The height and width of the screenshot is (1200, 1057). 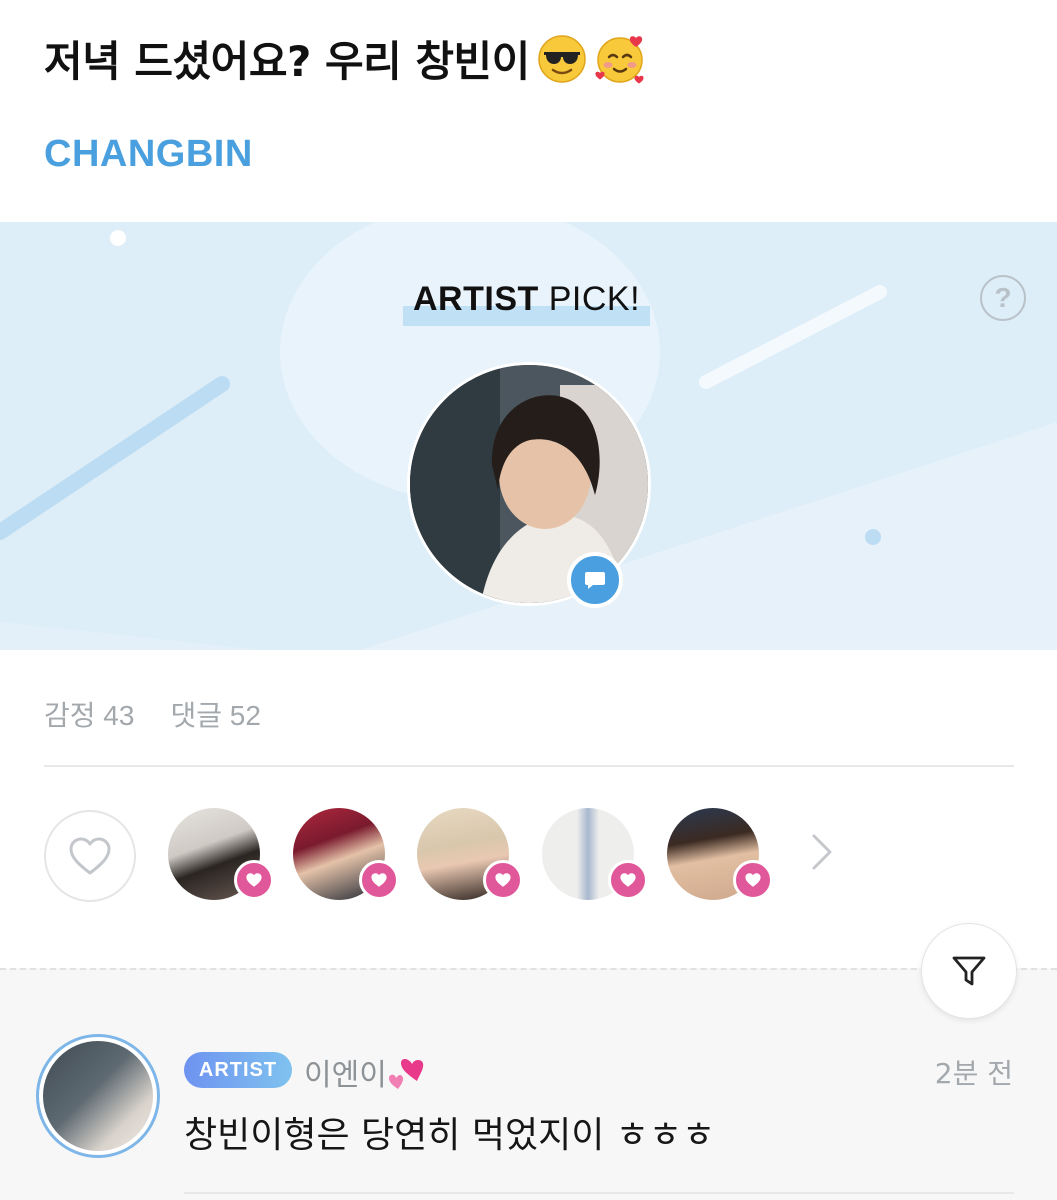 I want to click on heart-outline-icon, so click(x=90, y=856).